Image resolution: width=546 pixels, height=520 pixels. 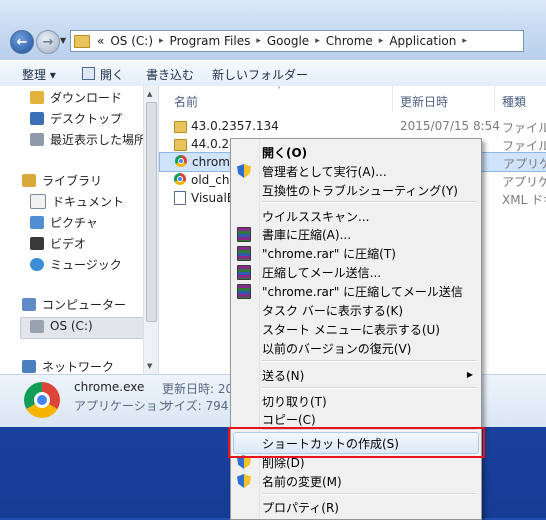 I want to click on nav-item-documents: ドキュメント, so click(x=77, y=201).